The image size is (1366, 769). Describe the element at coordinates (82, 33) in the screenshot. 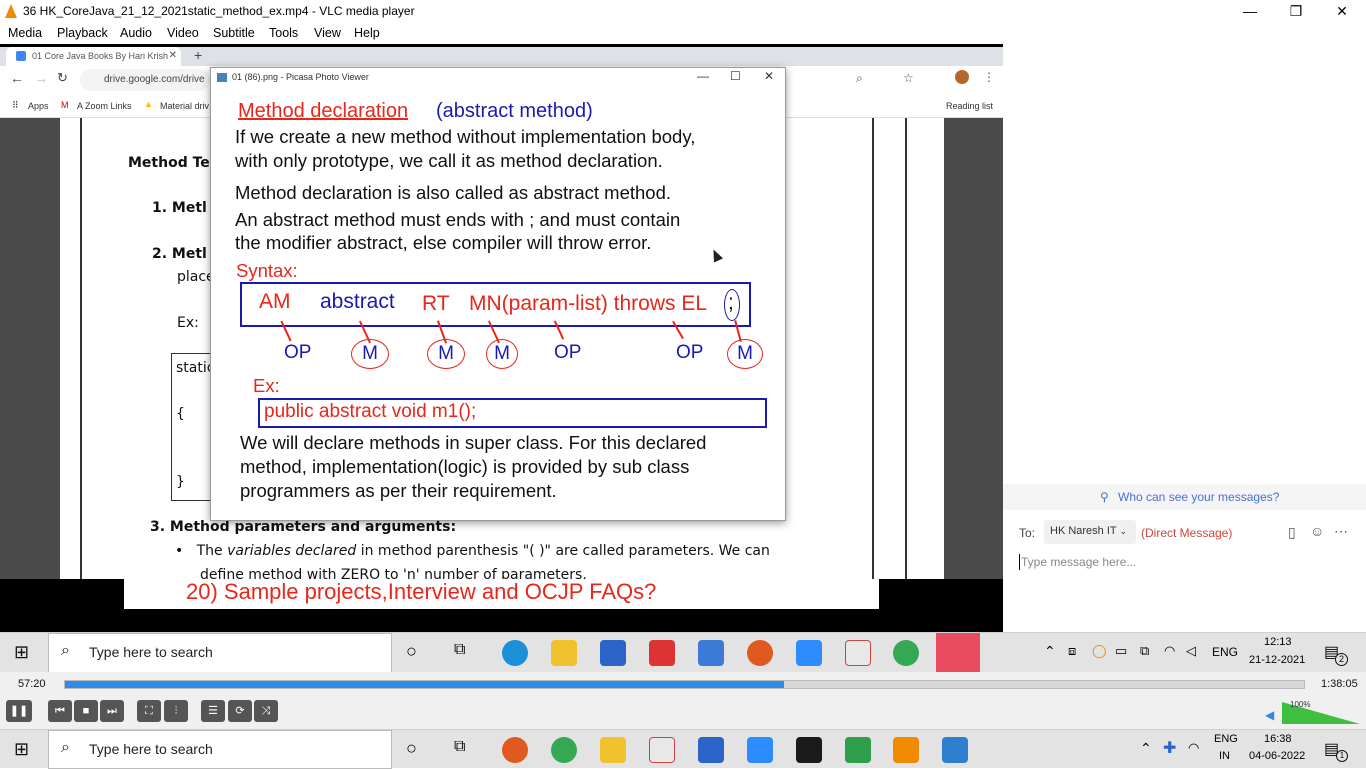

I see `menu-playback: Playback` at that location.